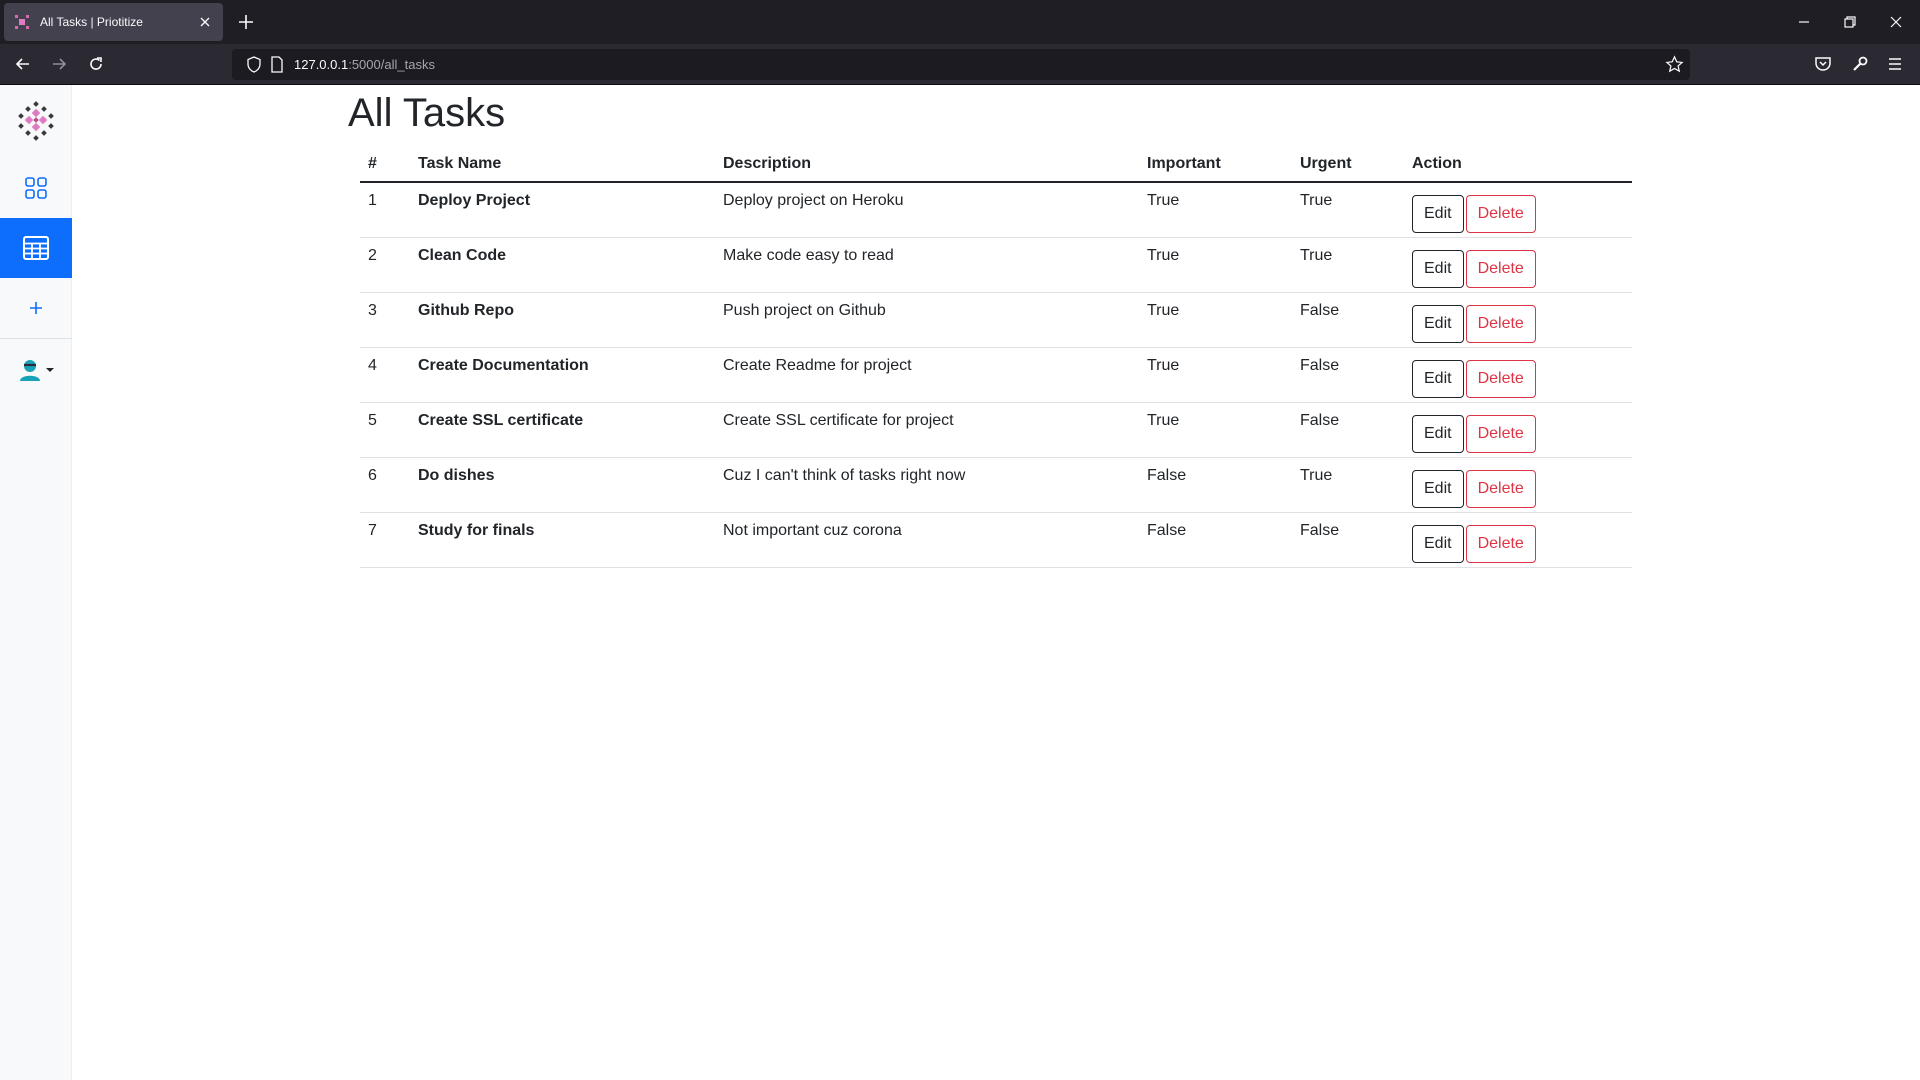 This screenshot has height=1080, width=1920. Describe the element at coordinates (59, 64) in the screenshot. I see `forward-arrow-icon` at that location.